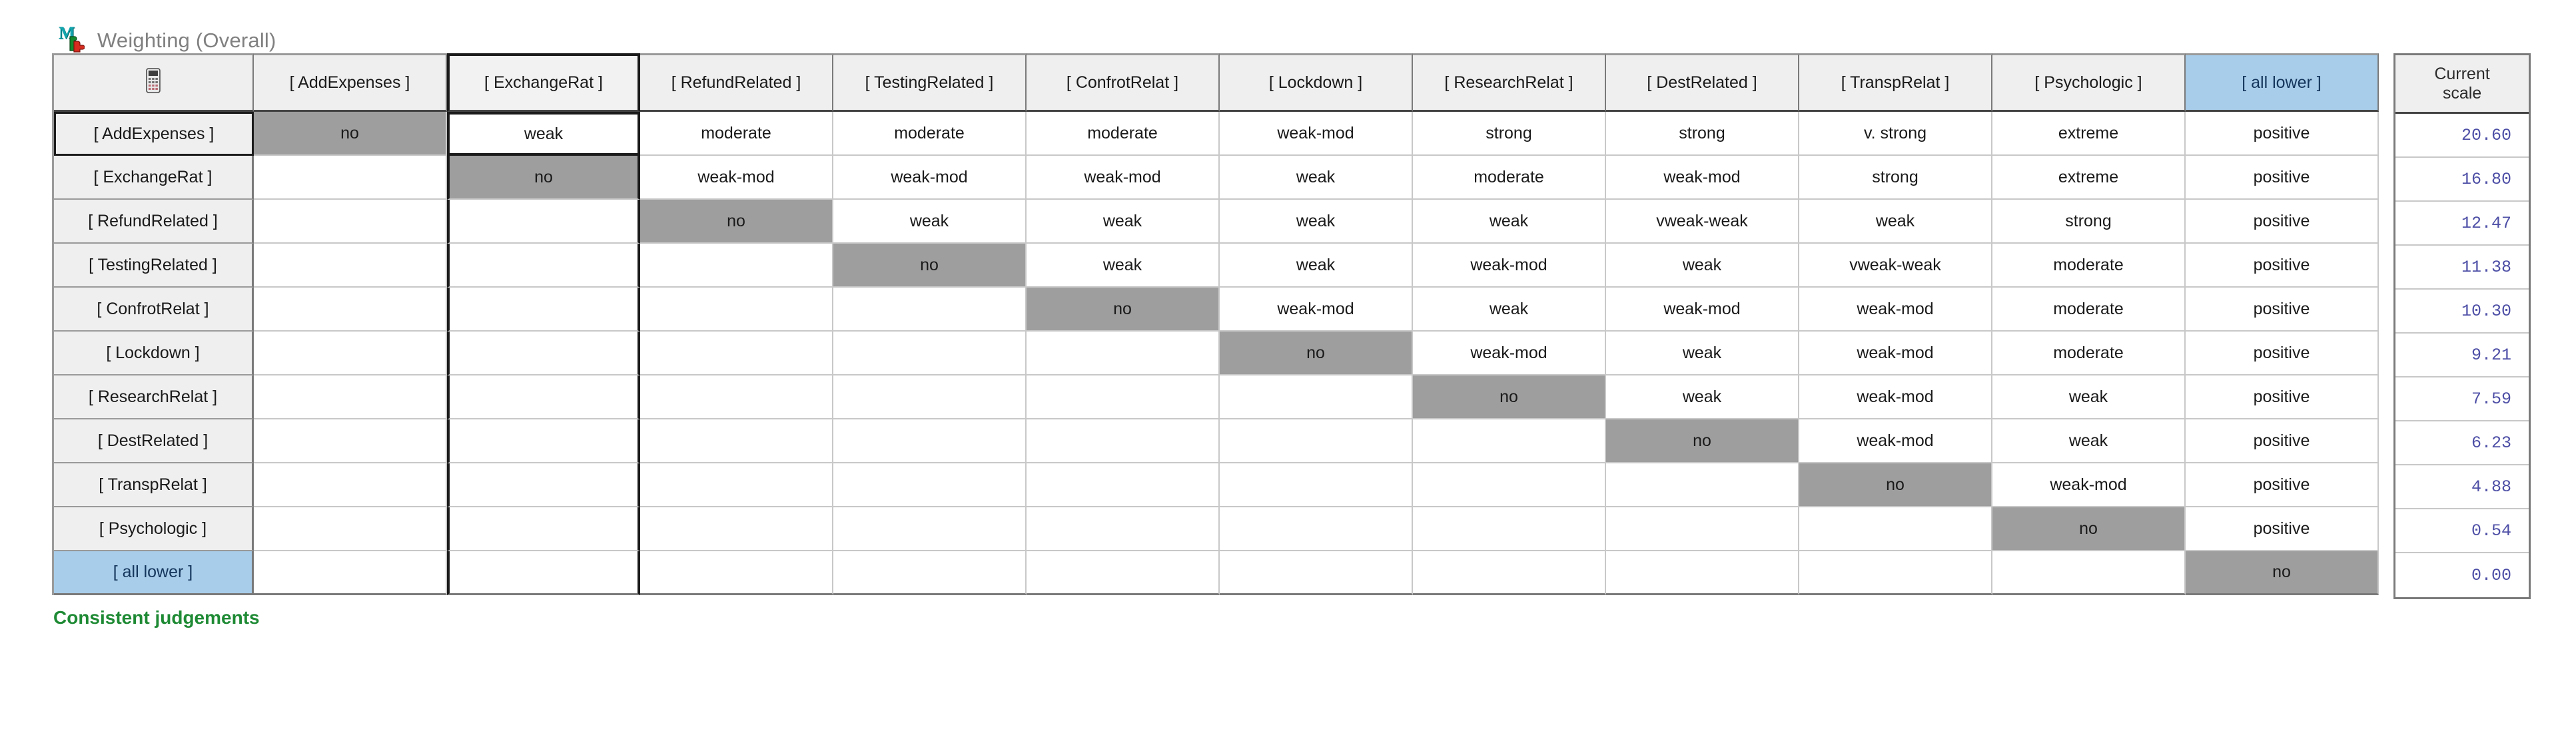 The height and width of the screenshot is (729, 2576). Describe the element at coordinates (154, 573) in the screenshot. I see `row-header-10: [ all lower ]` at that location.